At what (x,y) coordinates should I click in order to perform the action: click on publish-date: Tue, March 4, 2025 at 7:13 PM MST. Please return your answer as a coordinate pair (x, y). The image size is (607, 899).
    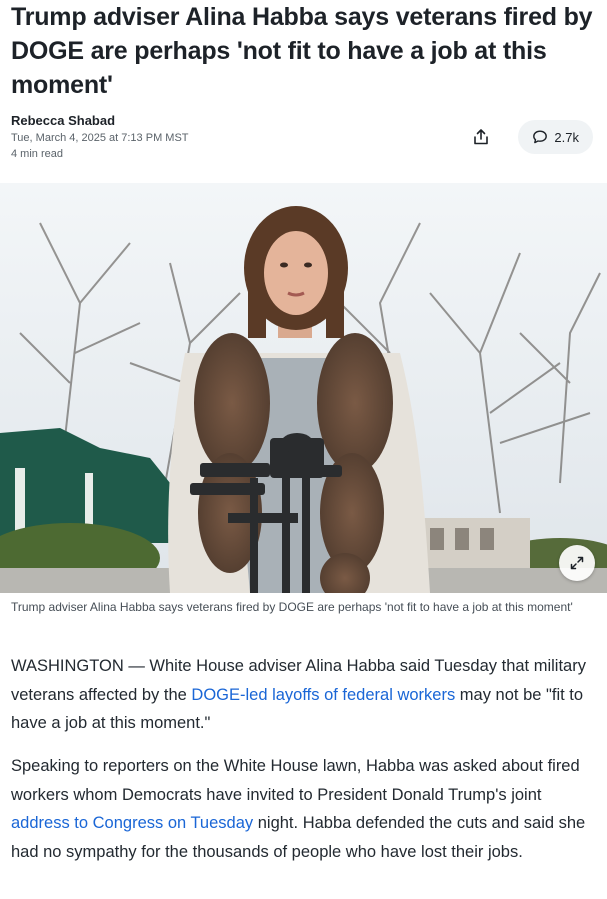
    Looking at the image, I should click on (100, 138).